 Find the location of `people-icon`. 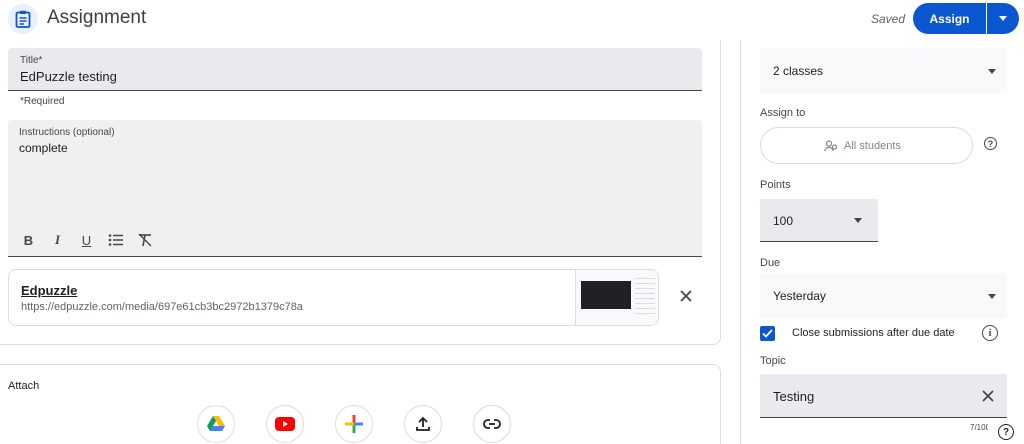

people-icon is located at coordinates (831, 146).